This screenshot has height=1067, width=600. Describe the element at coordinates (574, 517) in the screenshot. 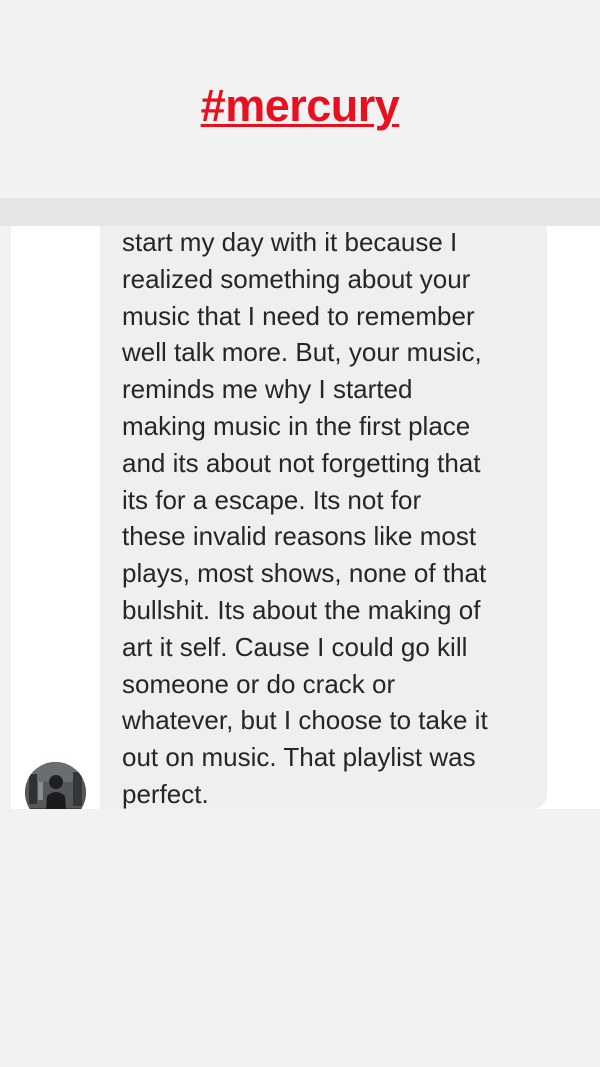

I see `dm-right-margin` at that location.